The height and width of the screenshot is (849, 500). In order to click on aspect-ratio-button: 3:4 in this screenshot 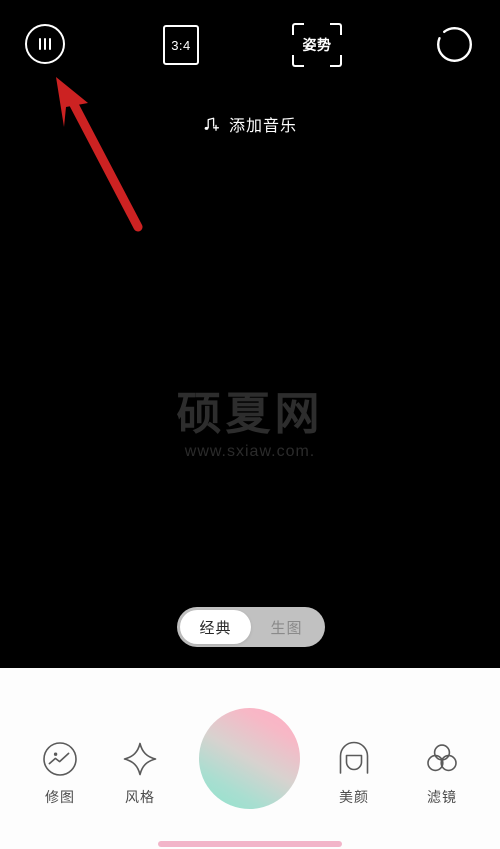, I will do `click(181, 45)`.